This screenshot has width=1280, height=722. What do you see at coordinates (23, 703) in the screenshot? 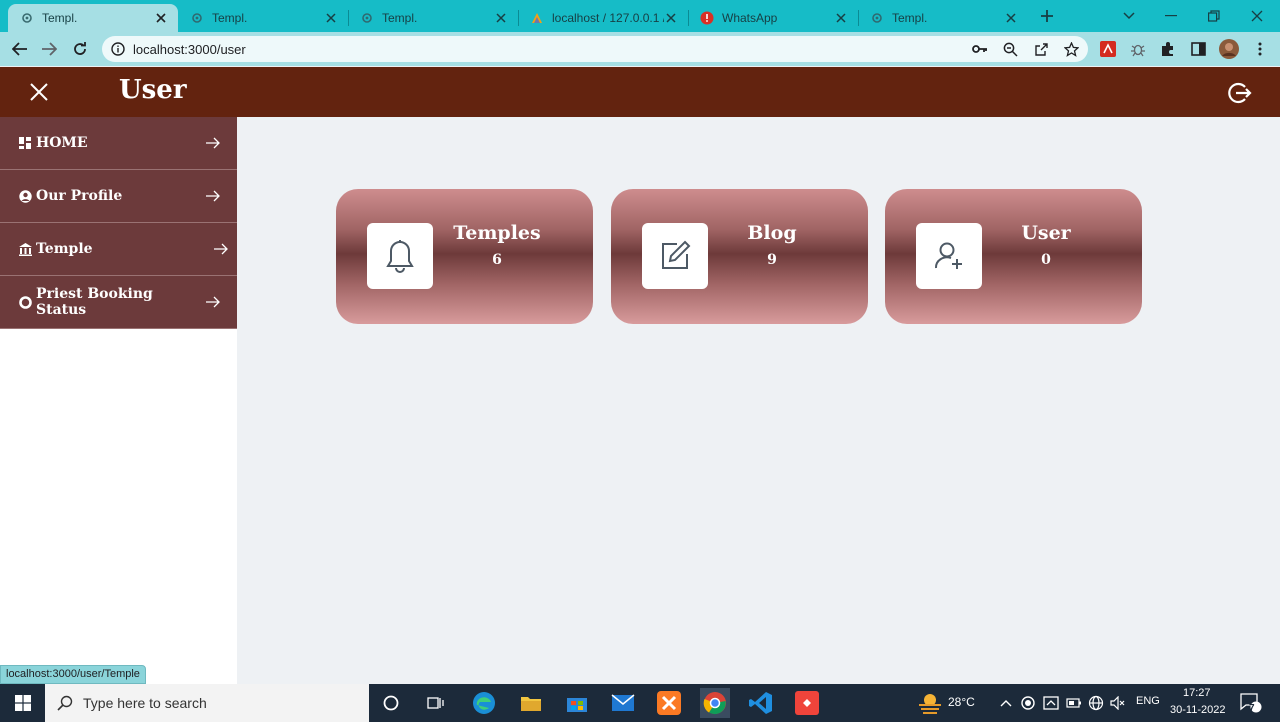
I see `windows-start-icon` at bounding box center [23, 703].